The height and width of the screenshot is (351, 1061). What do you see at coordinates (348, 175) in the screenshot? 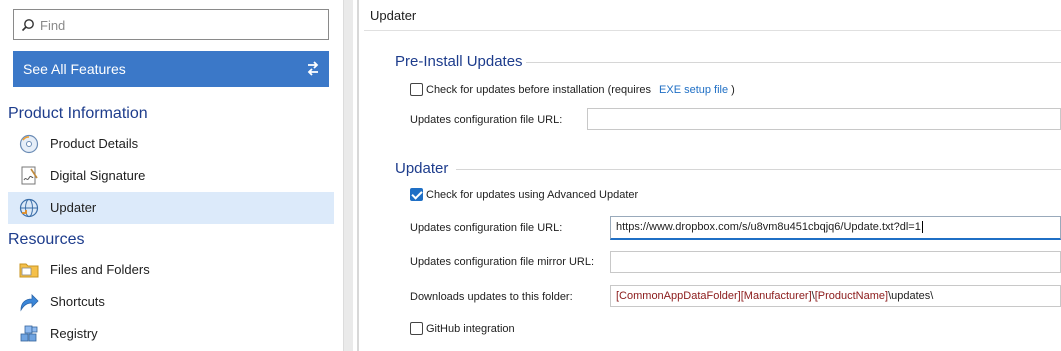
I see `pane-splitter` at bounding box center [348, 175].